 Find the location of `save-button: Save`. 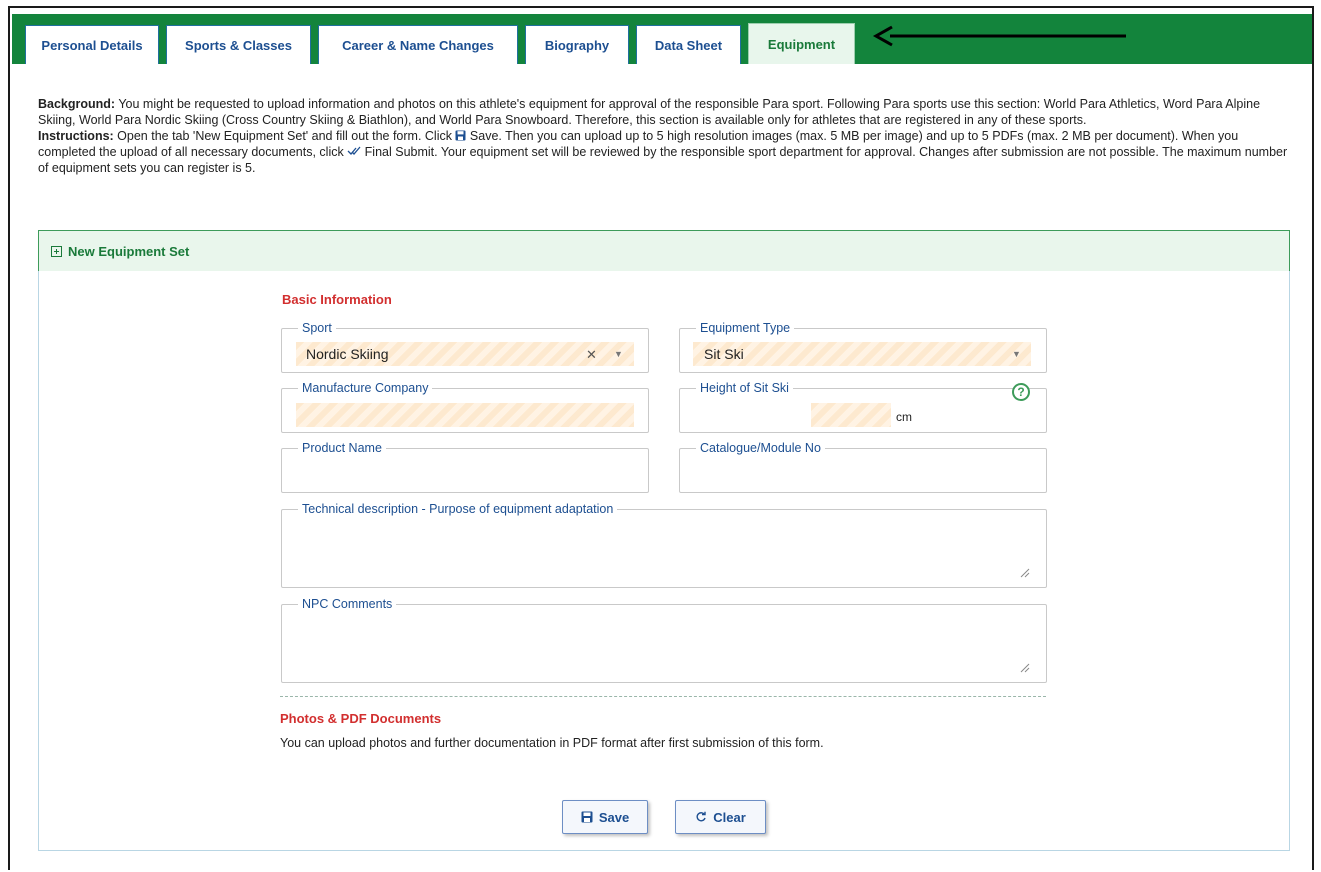

save-button: Save is located at coordinates (605, 817).